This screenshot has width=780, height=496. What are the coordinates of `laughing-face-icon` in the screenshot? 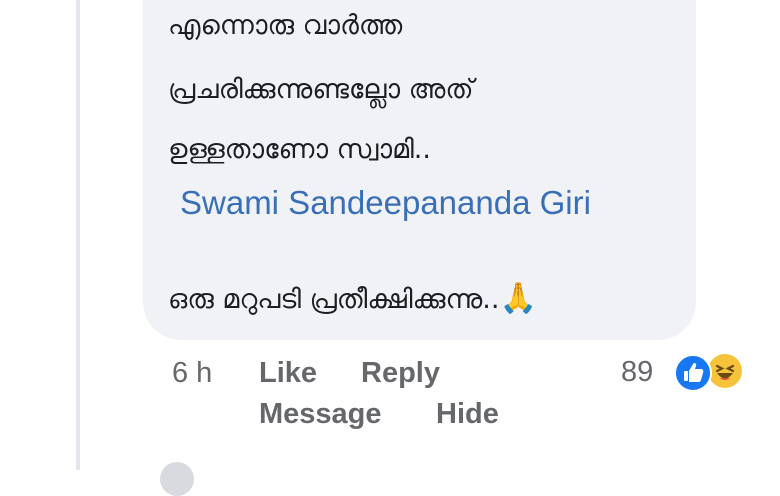 It's located at (725, 372).